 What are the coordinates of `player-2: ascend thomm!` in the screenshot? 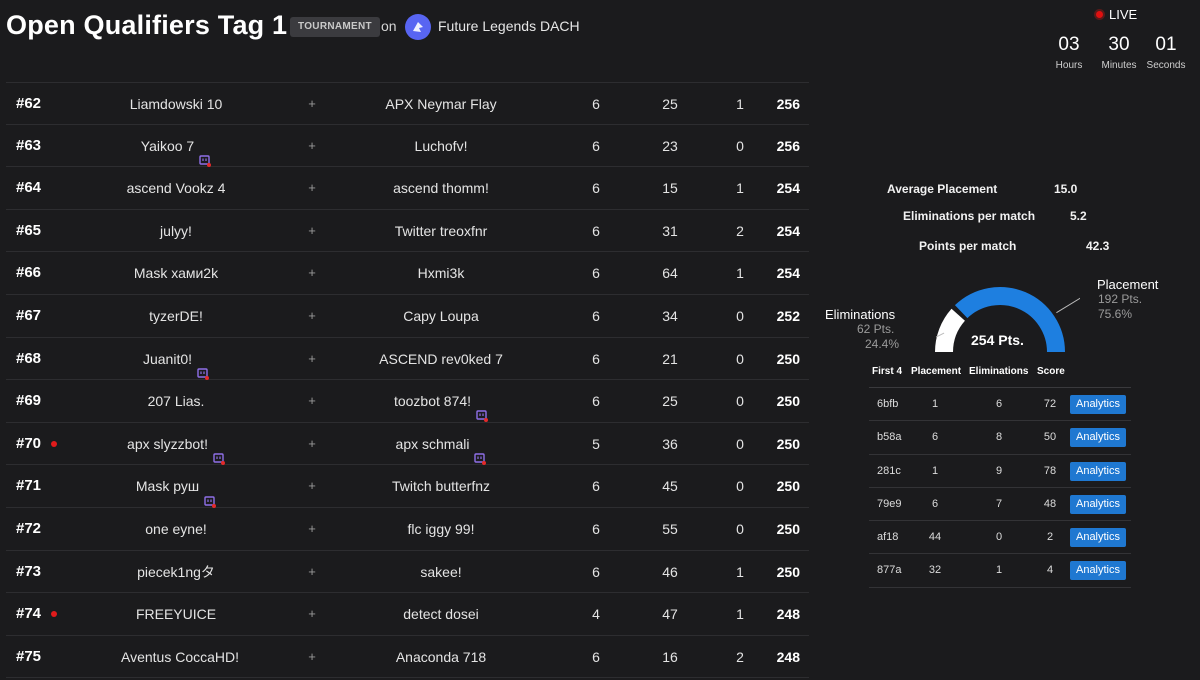 It's located at (441, 188).